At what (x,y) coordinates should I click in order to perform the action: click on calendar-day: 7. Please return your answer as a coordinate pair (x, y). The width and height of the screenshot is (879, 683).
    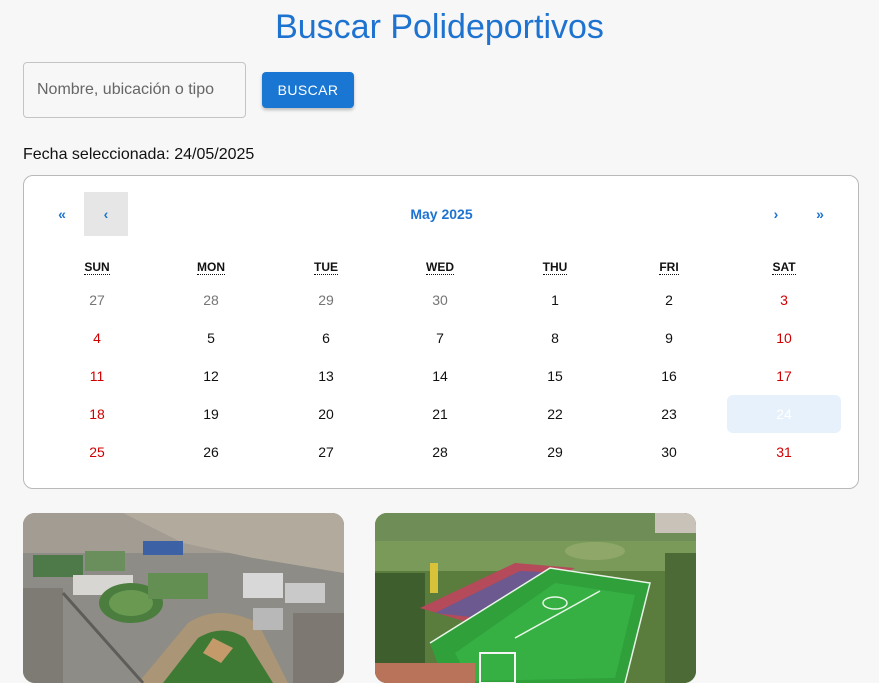
    Looking at the image, I should click on (440, 338).